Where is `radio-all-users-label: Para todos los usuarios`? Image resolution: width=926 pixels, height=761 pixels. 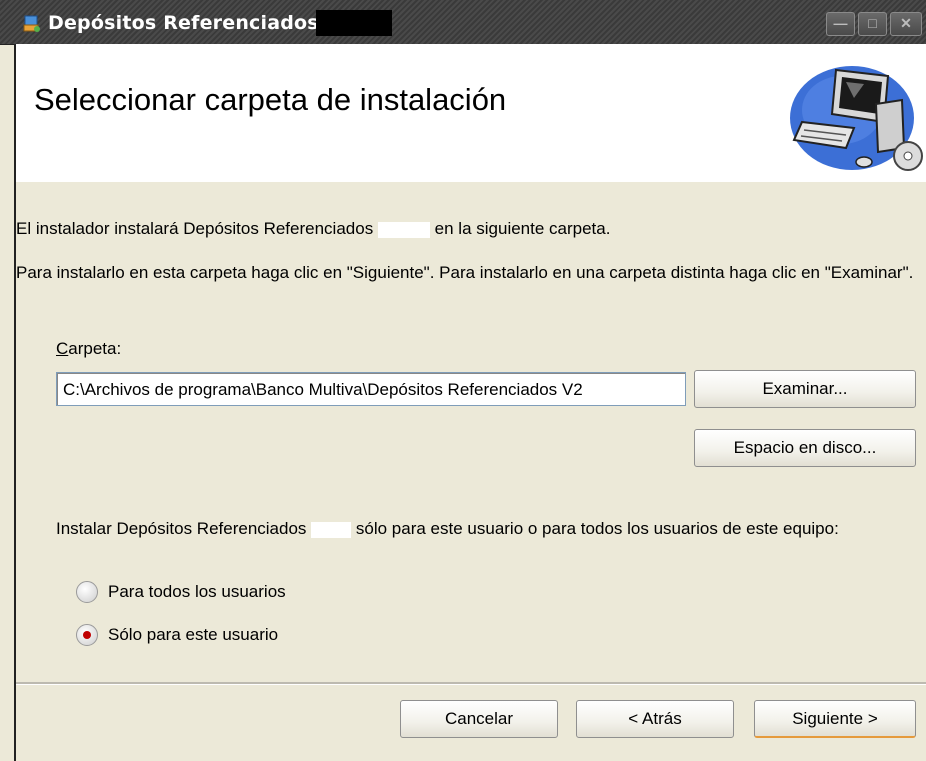 radio-all-users-label: Para todos los usuarios is located at coordinates (197, 592).